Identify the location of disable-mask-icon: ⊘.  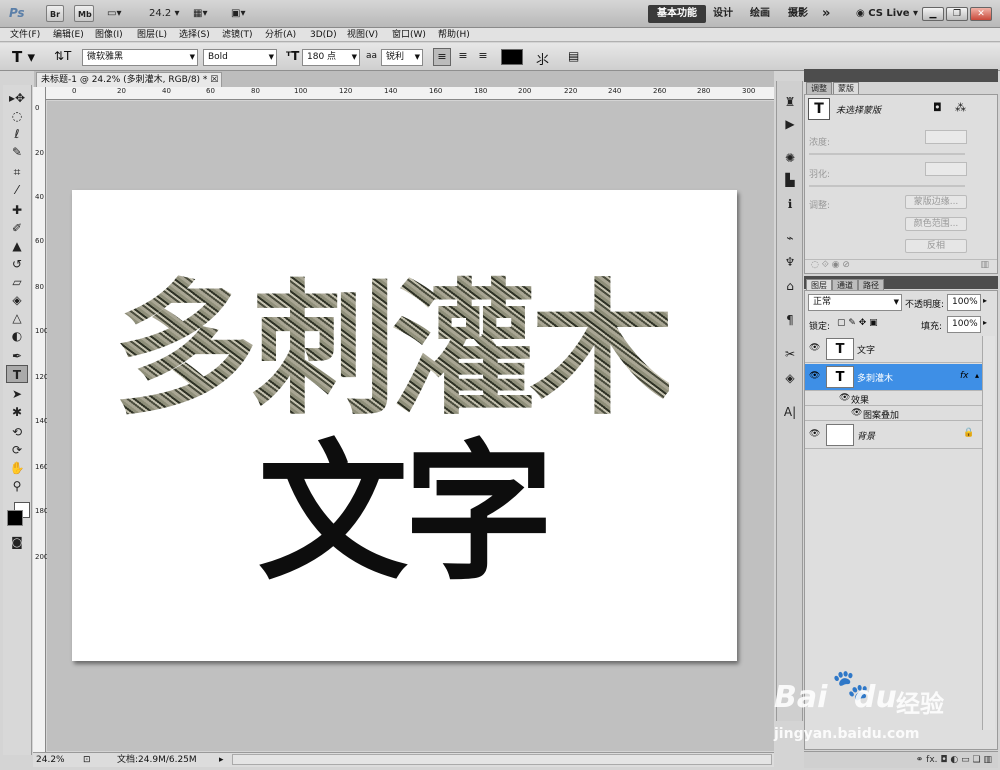
(846, 265).